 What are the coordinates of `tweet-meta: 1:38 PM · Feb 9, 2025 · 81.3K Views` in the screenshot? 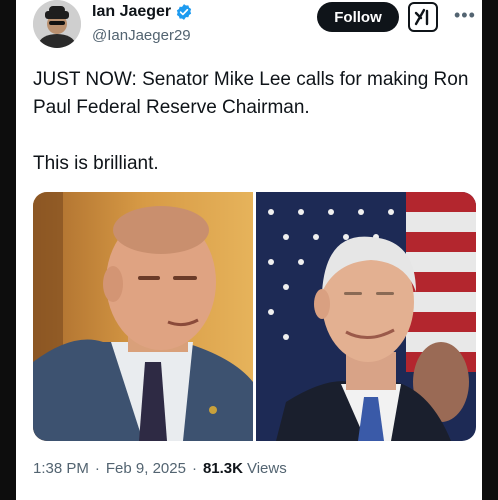 It's located at (160, 468).